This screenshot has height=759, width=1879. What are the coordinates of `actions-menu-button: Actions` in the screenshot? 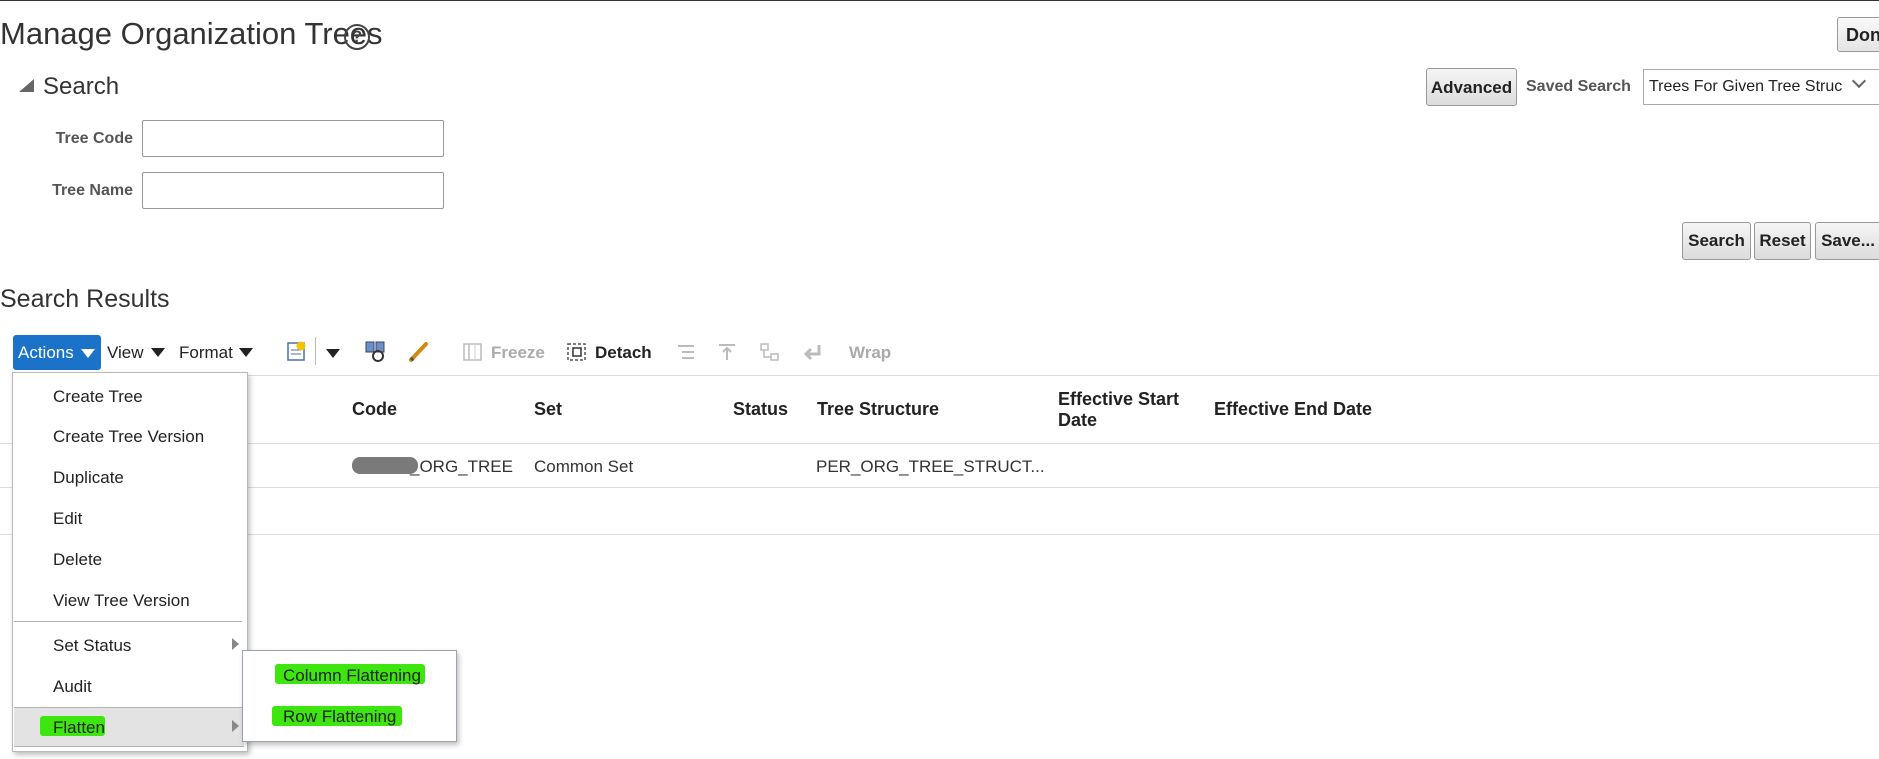 It's located at (57, 352).